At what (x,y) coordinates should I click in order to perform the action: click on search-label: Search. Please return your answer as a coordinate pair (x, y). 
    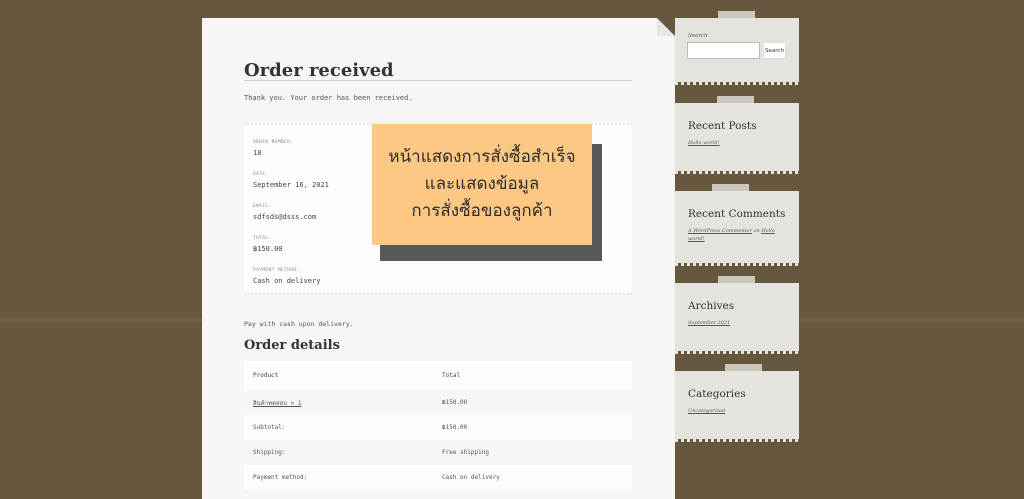
    Looking at the image, I should click on (698, 36).